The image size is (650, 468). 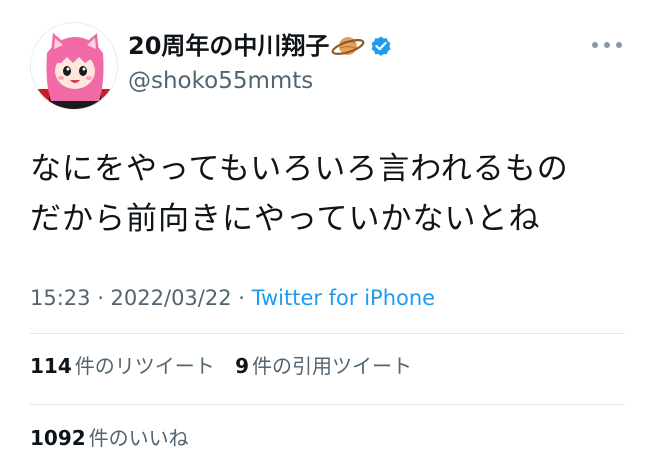 I want to click on retweets-stat: 114 件のリツイート, so click(x=122, y=366).